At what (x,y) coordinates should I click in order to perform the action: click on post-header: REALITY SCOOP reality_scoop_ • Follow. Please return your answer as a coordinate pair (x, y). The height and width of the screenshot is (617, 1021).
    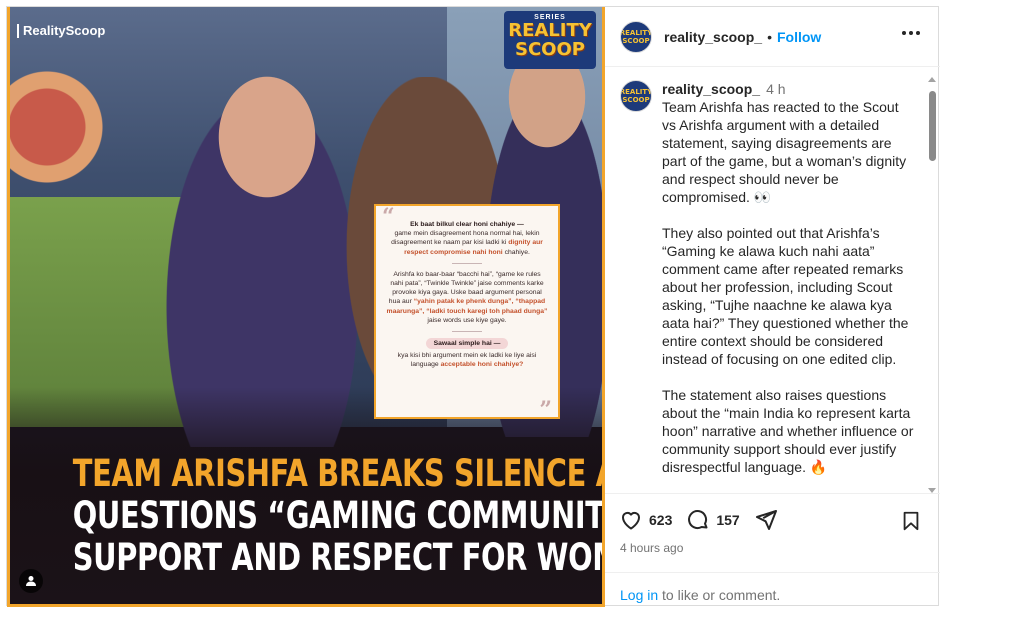
    Looking at the image, I should click on (772, 37).